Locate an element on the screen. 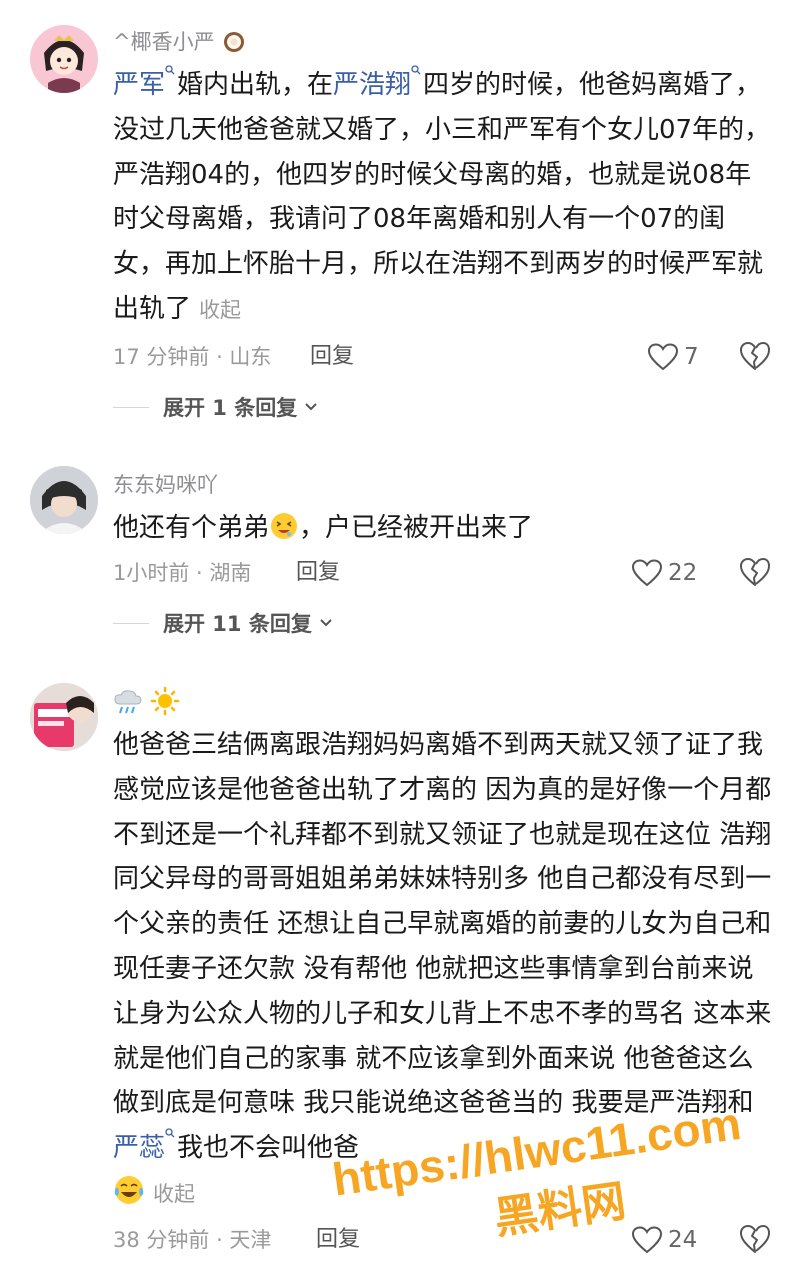 Image resolution: width=801 pixels, height=1280 pixels. username-text: ^椰香小严 is located at coordinates (164, 42).